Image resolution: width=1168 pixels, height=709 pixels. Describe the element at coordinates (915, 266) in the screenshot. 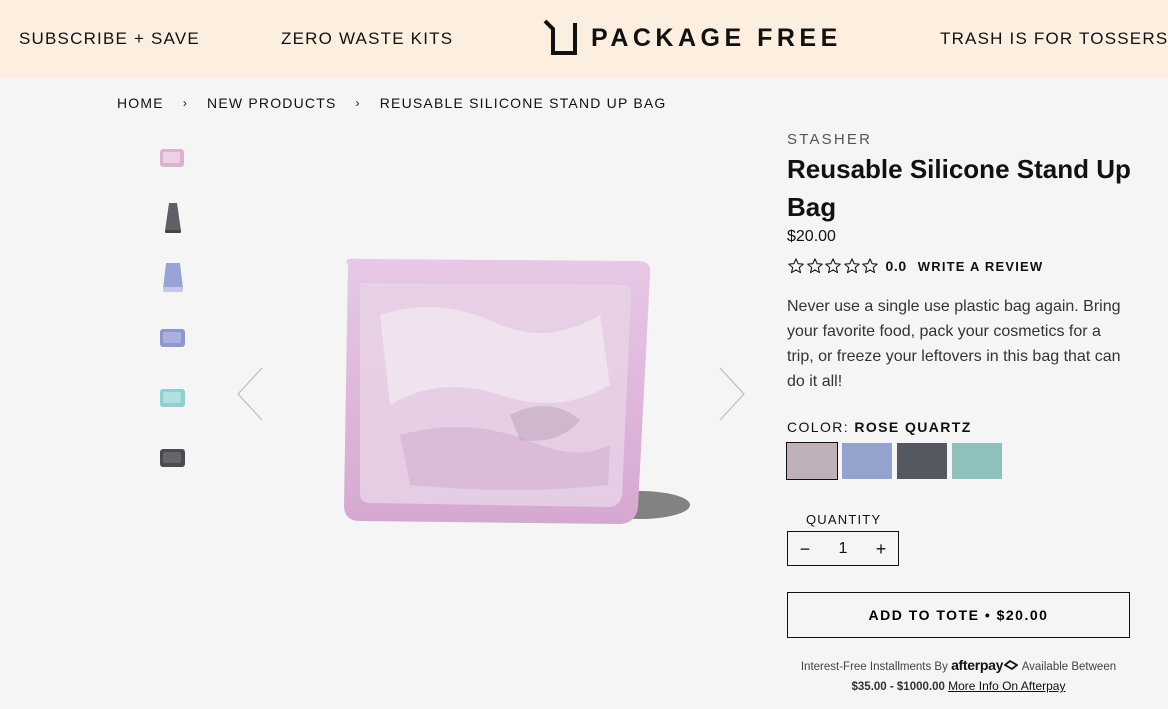

I see `rating-row: 0.0 WRITE A REVIEW` at that location.